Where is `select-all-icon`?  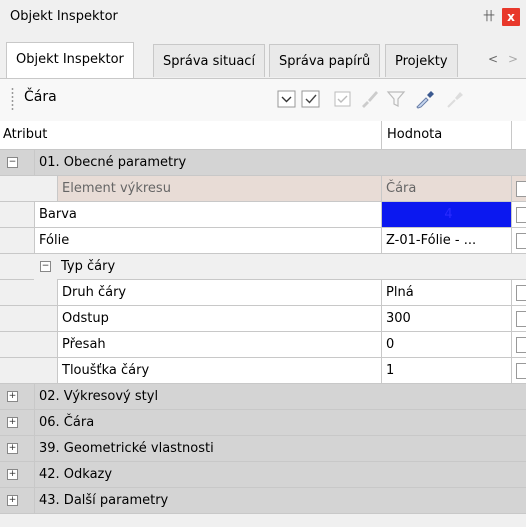
select-all-icon is located at coordinates (343, 99).